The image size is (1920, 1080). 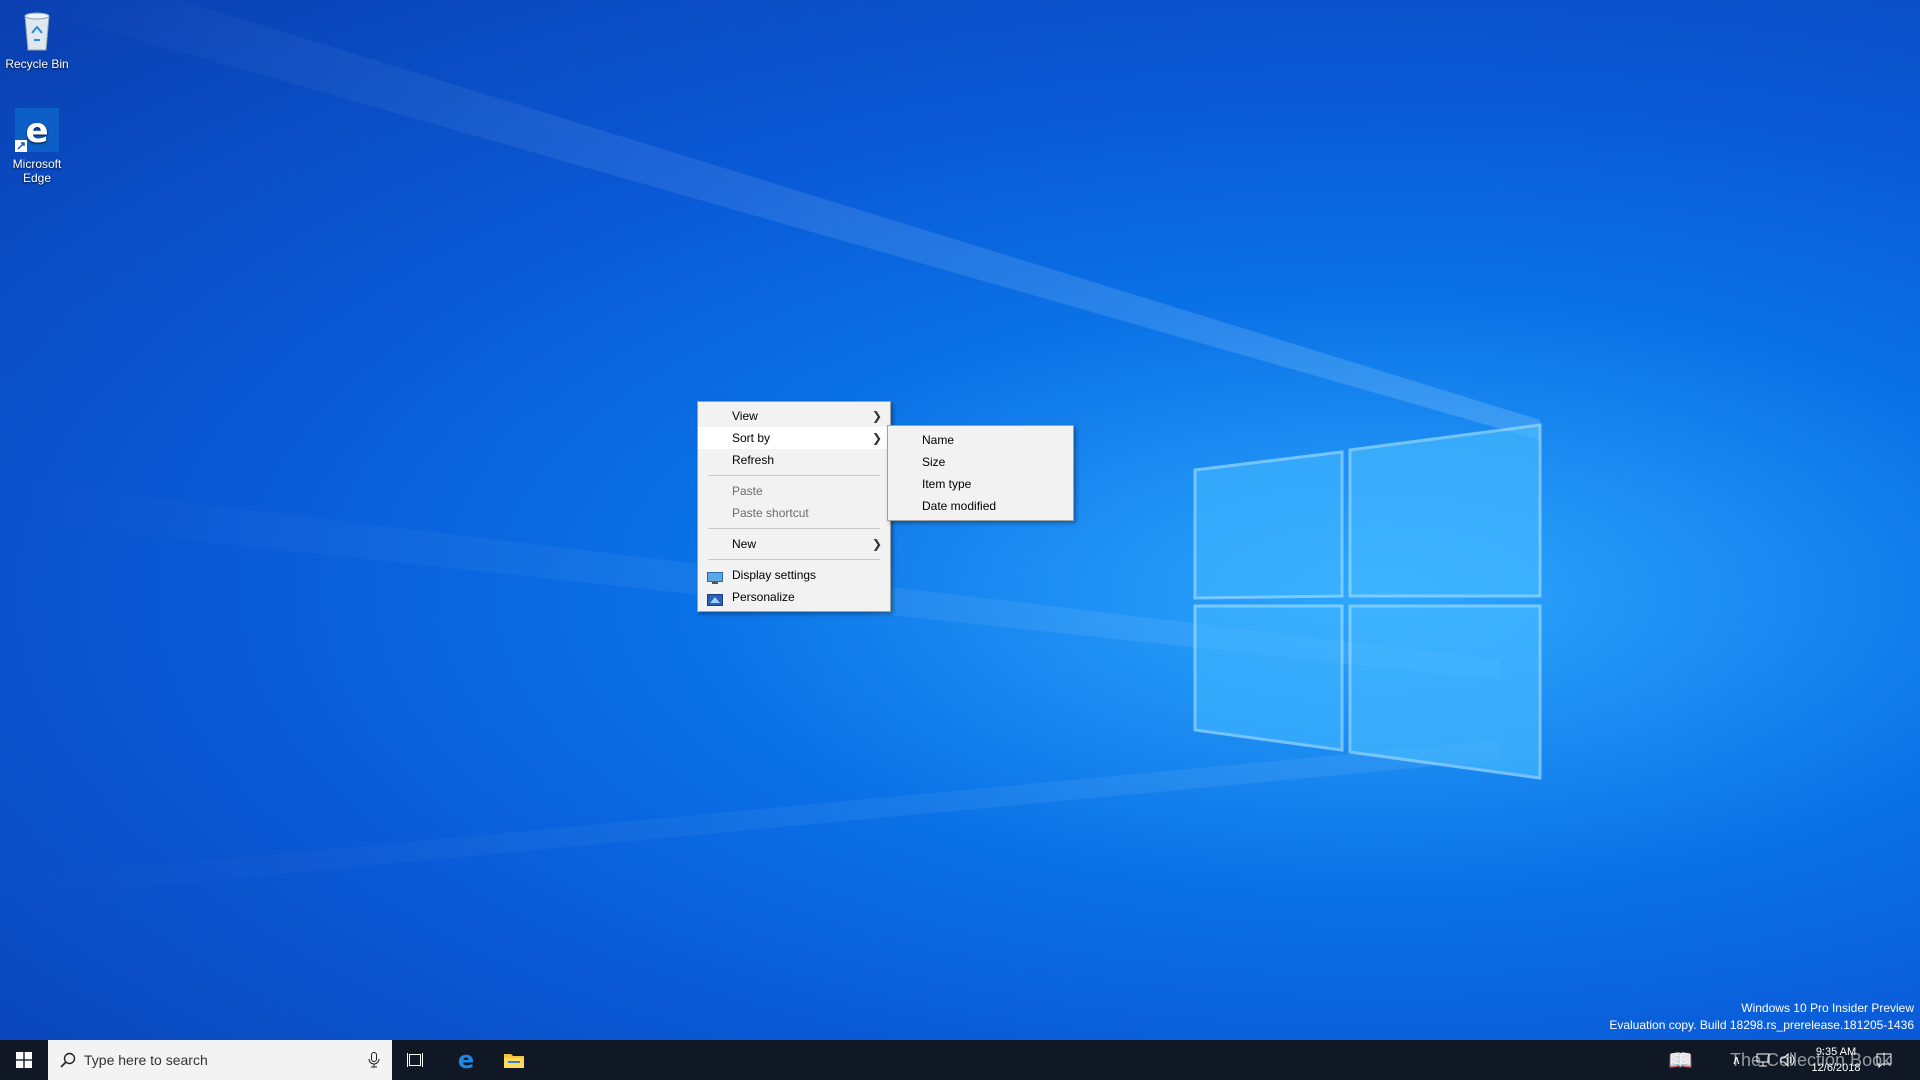 I want to click on search-placeholder: Type here to search, so click(x=146, y=1060).